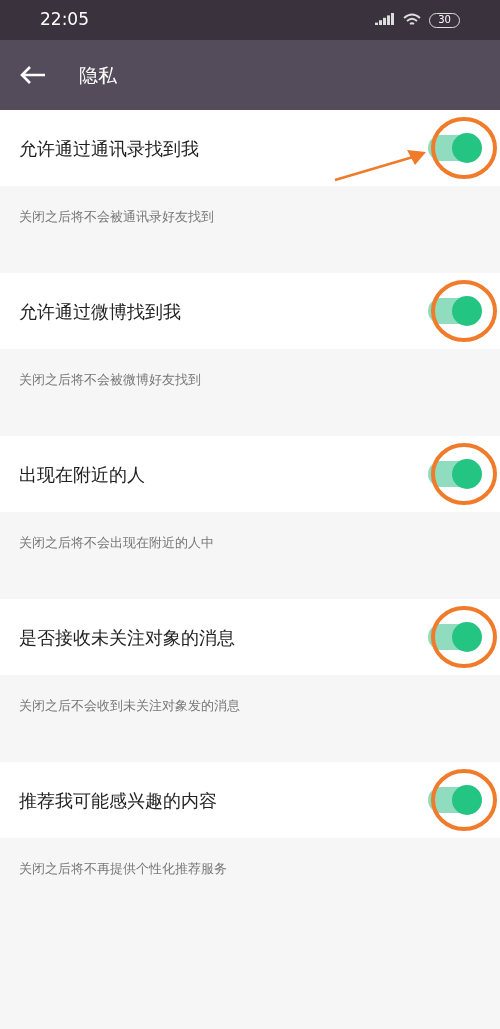 Image resolution: width=500 pixels, height=1029 pixels. What do you see at coordinates (123, 868) in the screenshot?
I see `setting-description: 关闭之后将不再提供个性化推荐服务` at bounding box center [123, 868].